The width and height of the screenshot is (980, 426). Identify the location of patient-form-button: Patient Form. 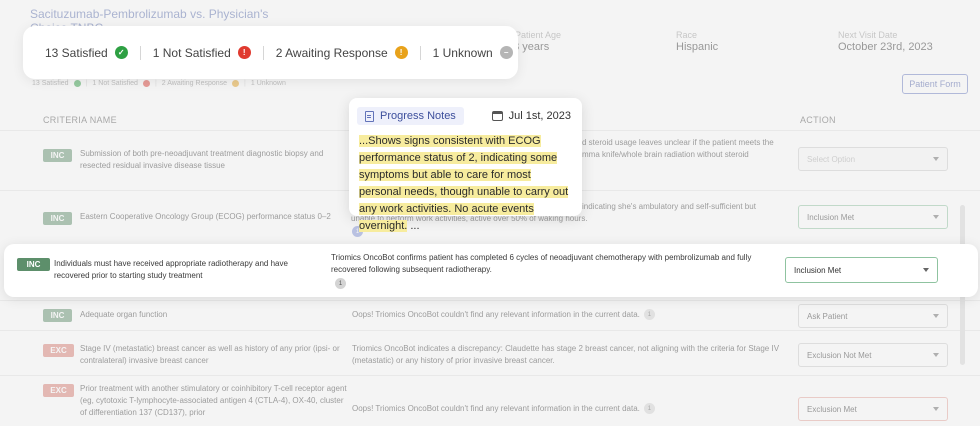
(935, 84).